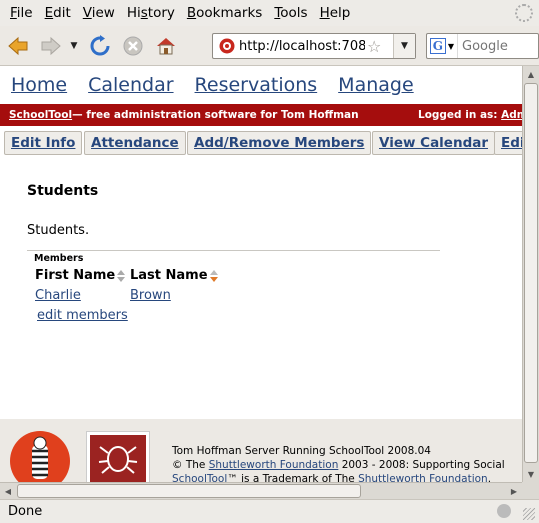 Image resolution: width=539 pixels, height=523 pixels. Describe the element at coordinates (74, 46) in the screenshot. I see `history-dropdown-button: ▼` at that location.